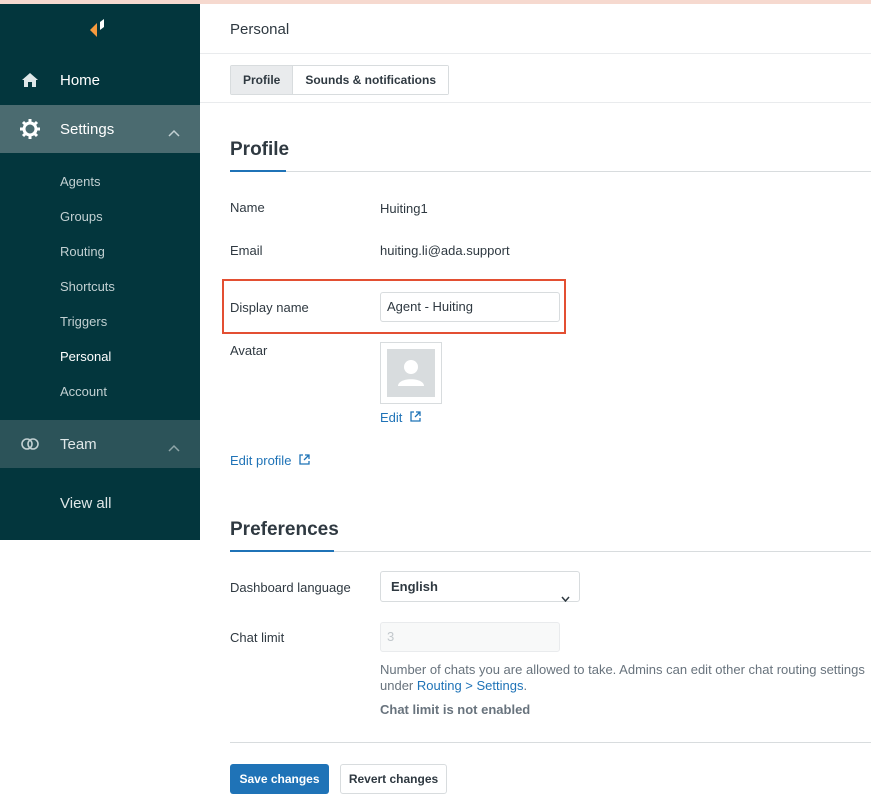 This screenshot has width=871, height=803. Describe the element at coordinates (85, 356) in the screenshot. I see `sidebar-item-personal: Personal` at that location.